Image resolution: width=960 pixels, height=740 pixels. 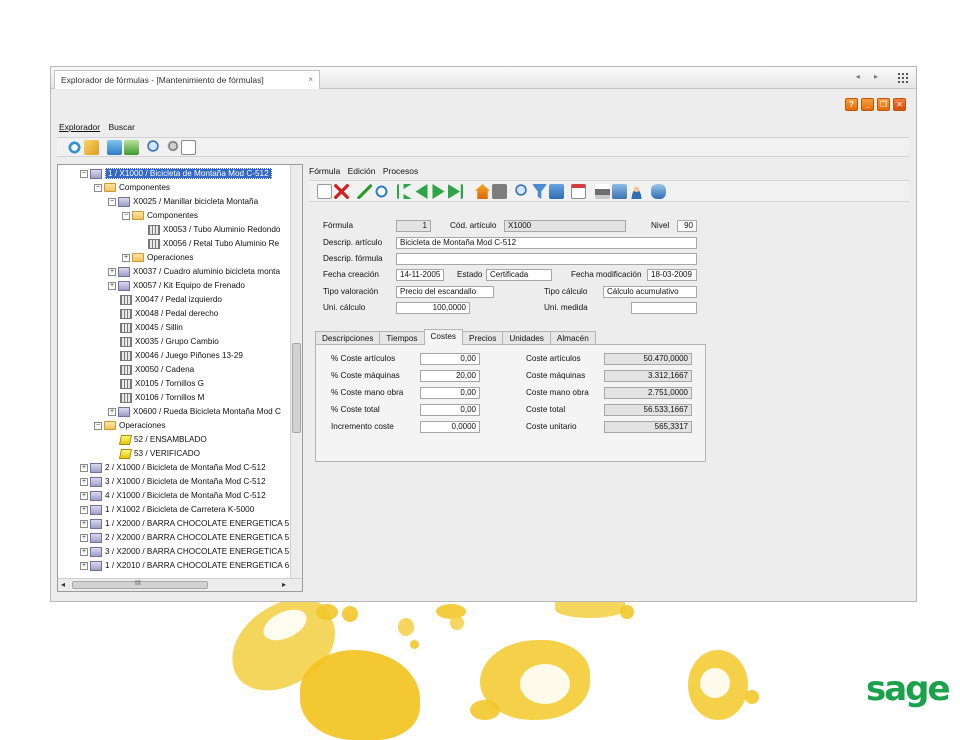 What do you see at coordinates (867, 104) in the screenshot?
I see `minimize-button: _` at bounding box center [867, 104].